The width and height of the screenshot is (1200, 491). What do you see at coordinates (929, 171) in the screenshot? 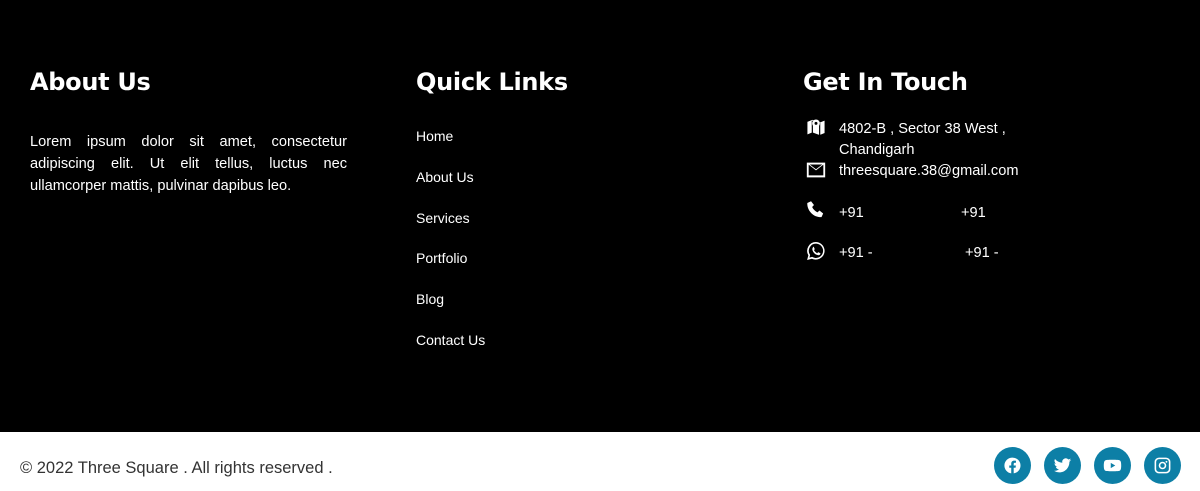
I see `email-text: threesquare.38@gmail.com` at bounding box center [929, 171].